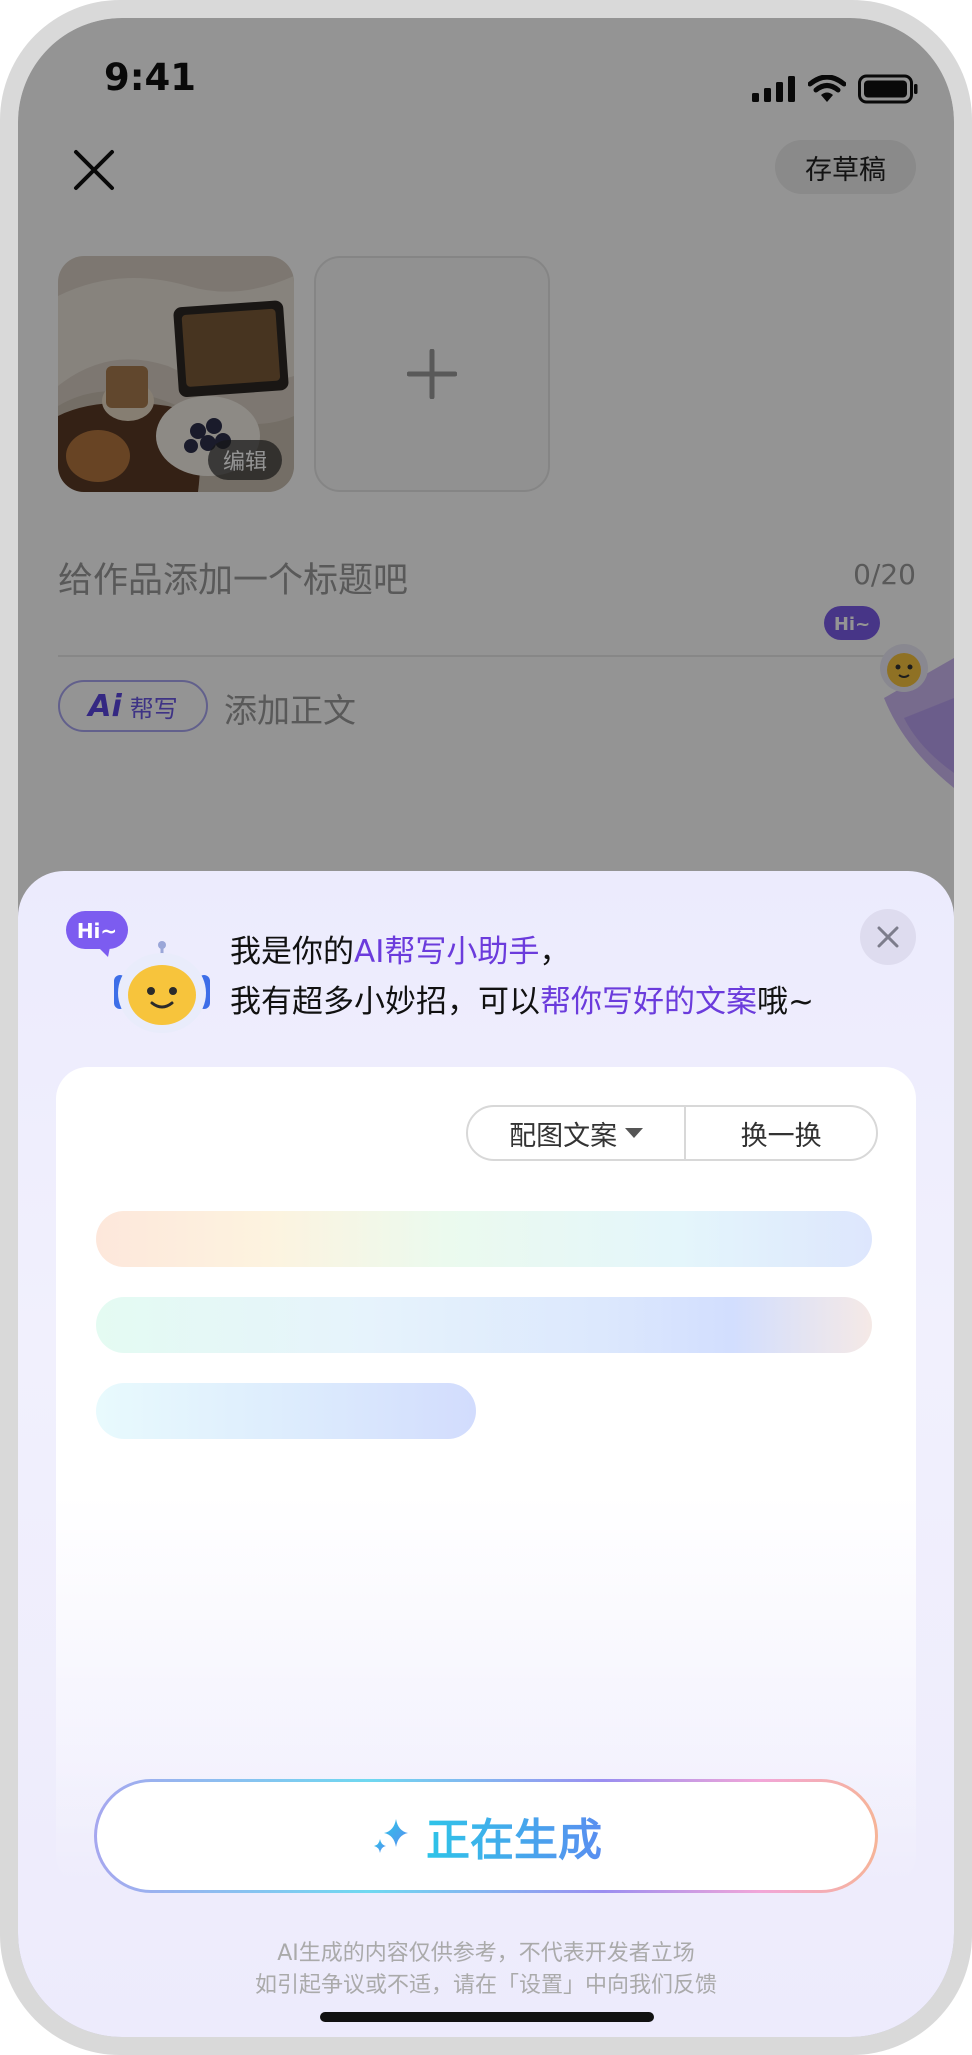  I want to click on disclaimer-line-1: AI生成的内容仅供参考，不代表开发者立场, so click(486, 1953).